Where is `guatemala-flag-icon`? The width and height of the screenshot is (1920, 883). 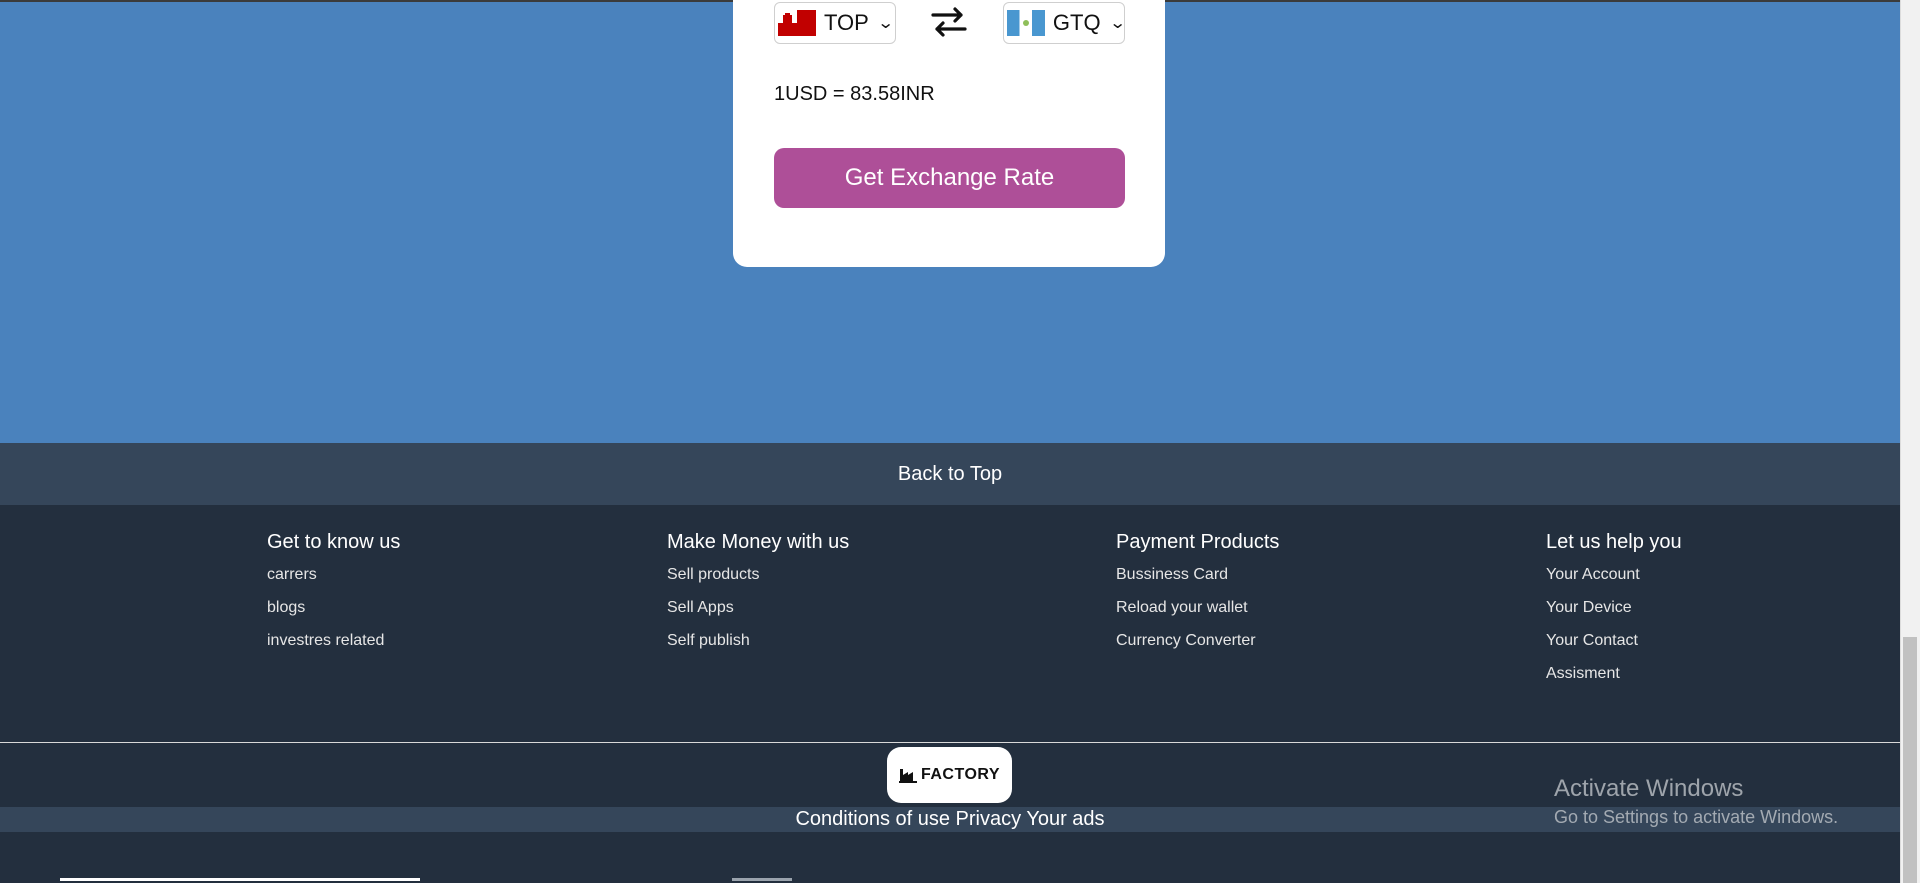 guatemala-flag-icon is located at coordinates (1026, 23).